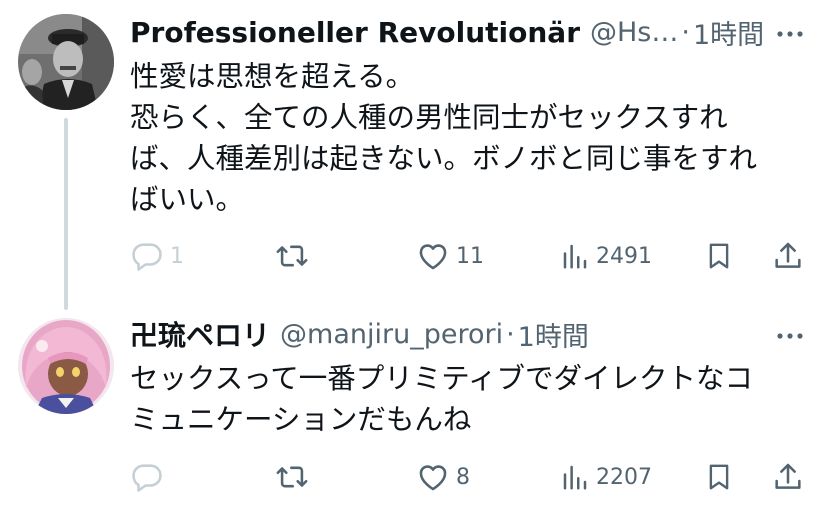 This screenshot has height=513, width=828. Describe the element at coordinates (177, 256) in the screenshot. I see `reply-count: 1` at that location.